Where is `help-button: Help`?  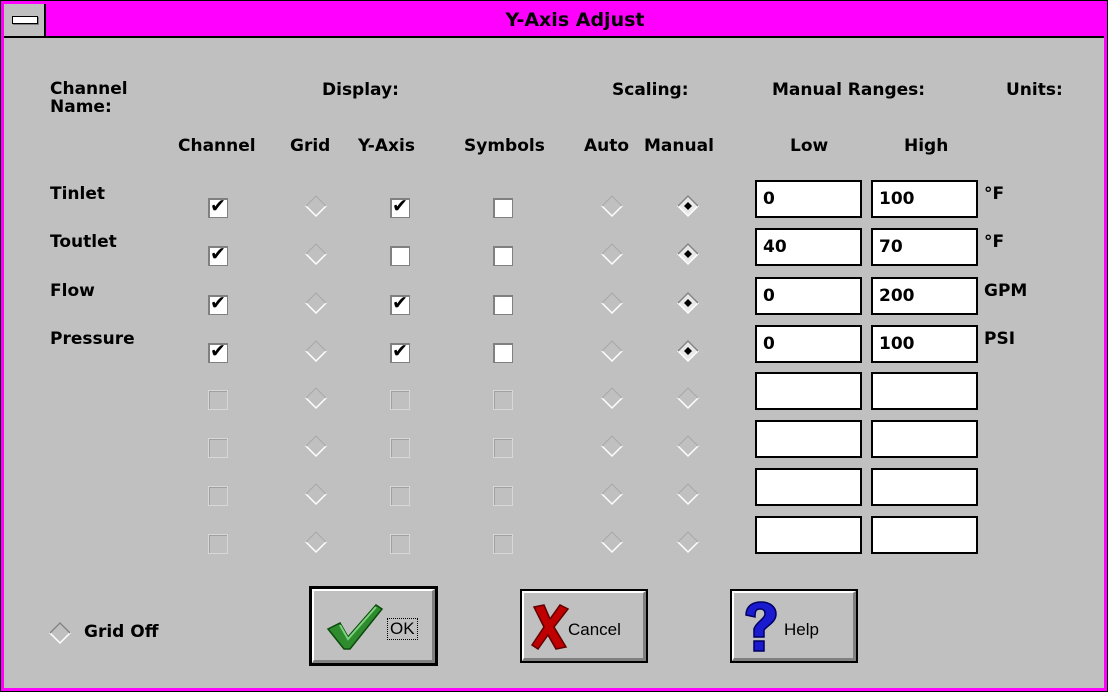
help-button: Help is located at coordinates (794, 626).